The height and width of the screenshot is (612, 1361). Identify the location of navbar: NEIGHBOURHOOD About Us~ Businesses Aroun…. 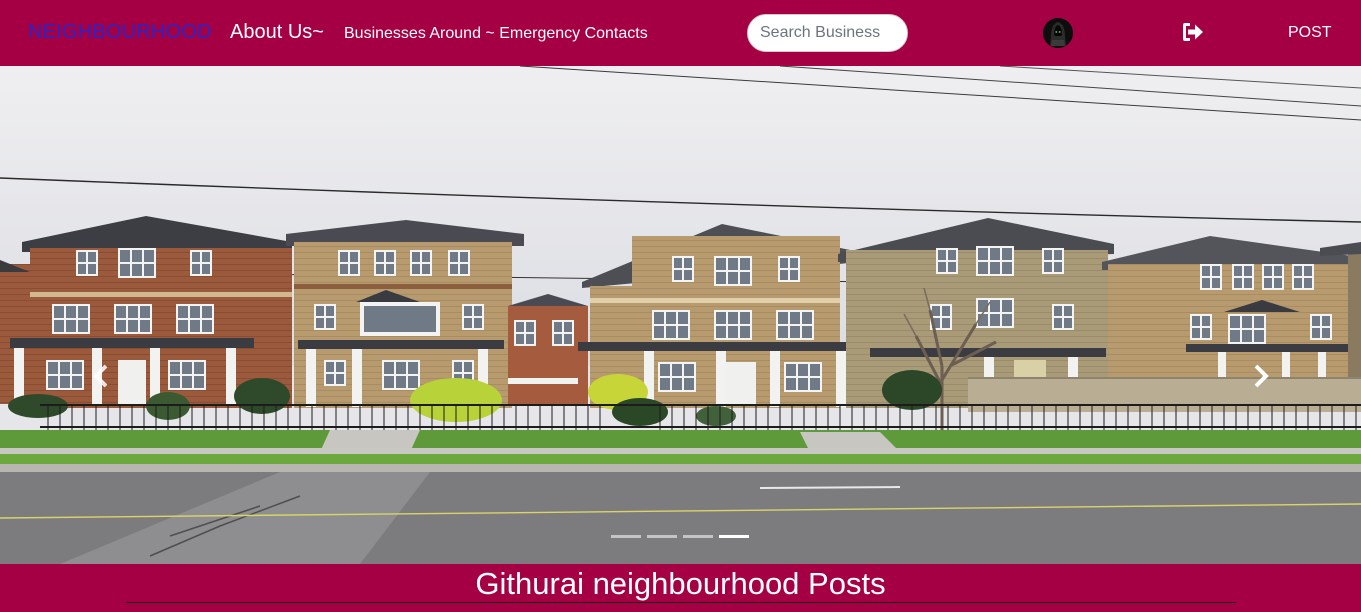
(680, 33).